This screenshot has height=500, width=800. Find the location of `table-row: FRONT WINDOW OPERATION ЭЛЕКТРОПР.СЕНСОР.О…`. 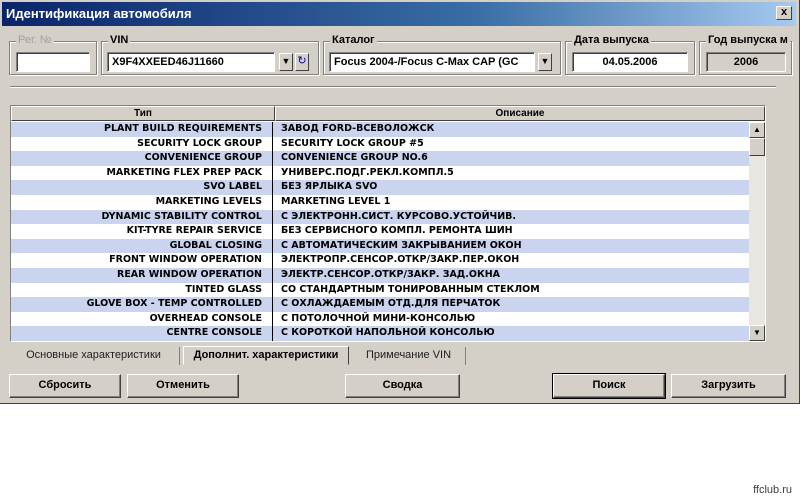

table-row: FRONT WINDOW OPERATION ЭЛЕКТРОПР.СЕНСОР.О… is located at coordinates (380, 260).